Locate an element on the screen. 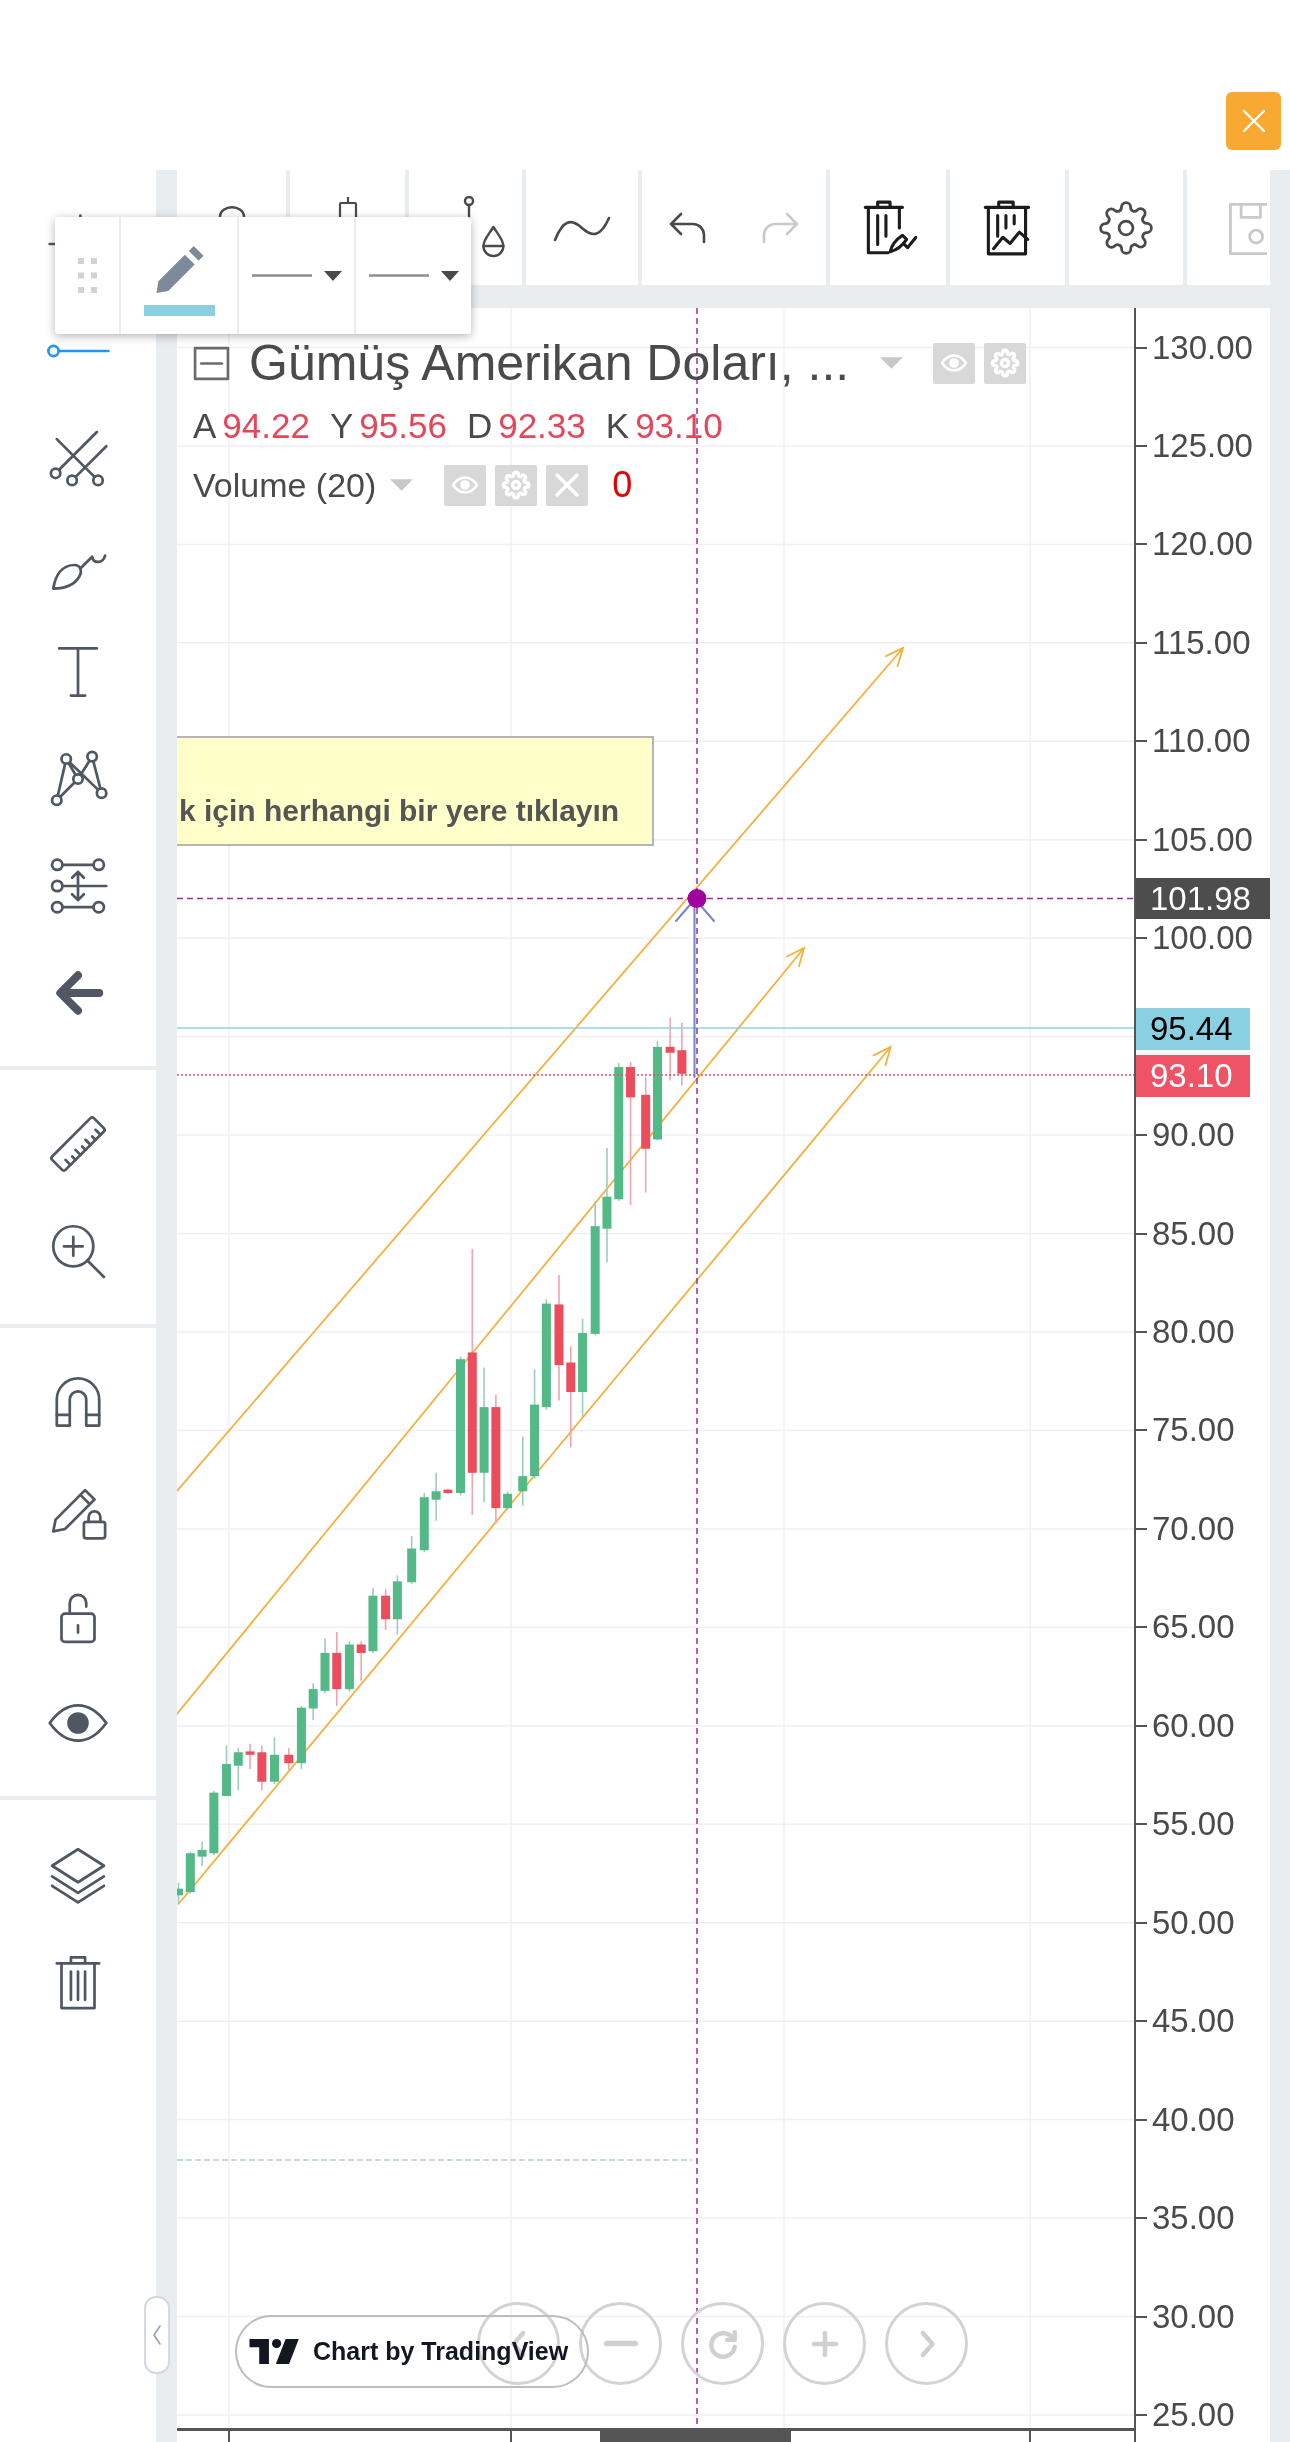 The image size is (1290, 2442). scroll-right-button is located at coordinates (926, 2343).